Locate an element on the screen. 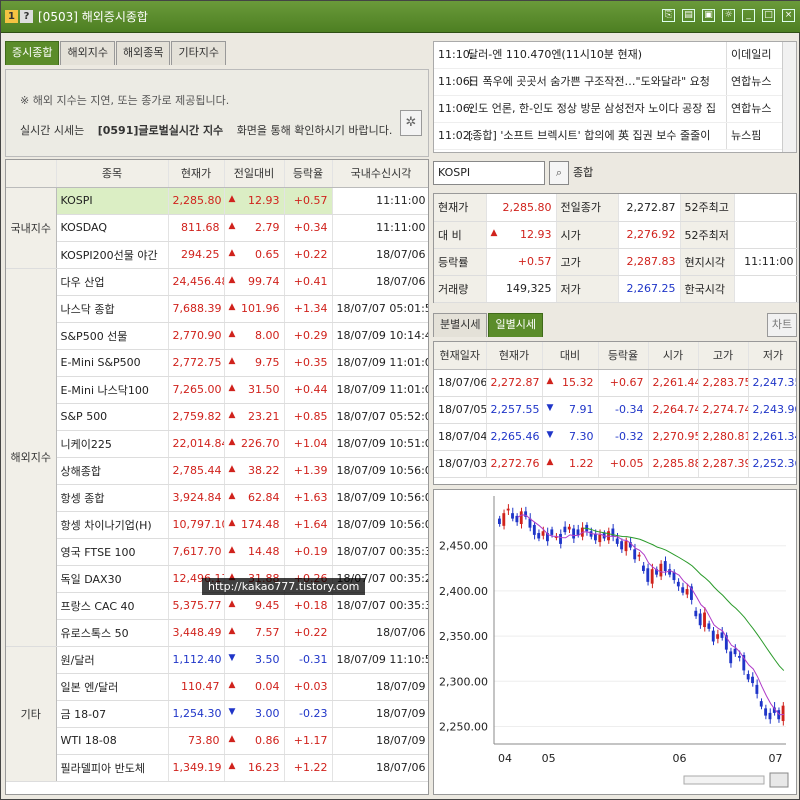 This screenshot has width=800, height=800. name-cell: 다우 산업 is located at coordinates (112, 282).